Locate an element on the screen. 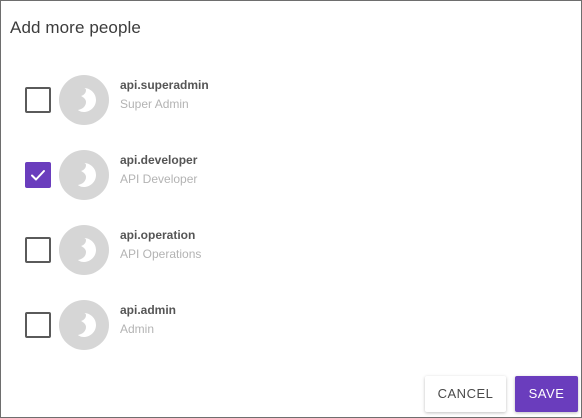  person-role: Admin is located at coordinates (137, 329).